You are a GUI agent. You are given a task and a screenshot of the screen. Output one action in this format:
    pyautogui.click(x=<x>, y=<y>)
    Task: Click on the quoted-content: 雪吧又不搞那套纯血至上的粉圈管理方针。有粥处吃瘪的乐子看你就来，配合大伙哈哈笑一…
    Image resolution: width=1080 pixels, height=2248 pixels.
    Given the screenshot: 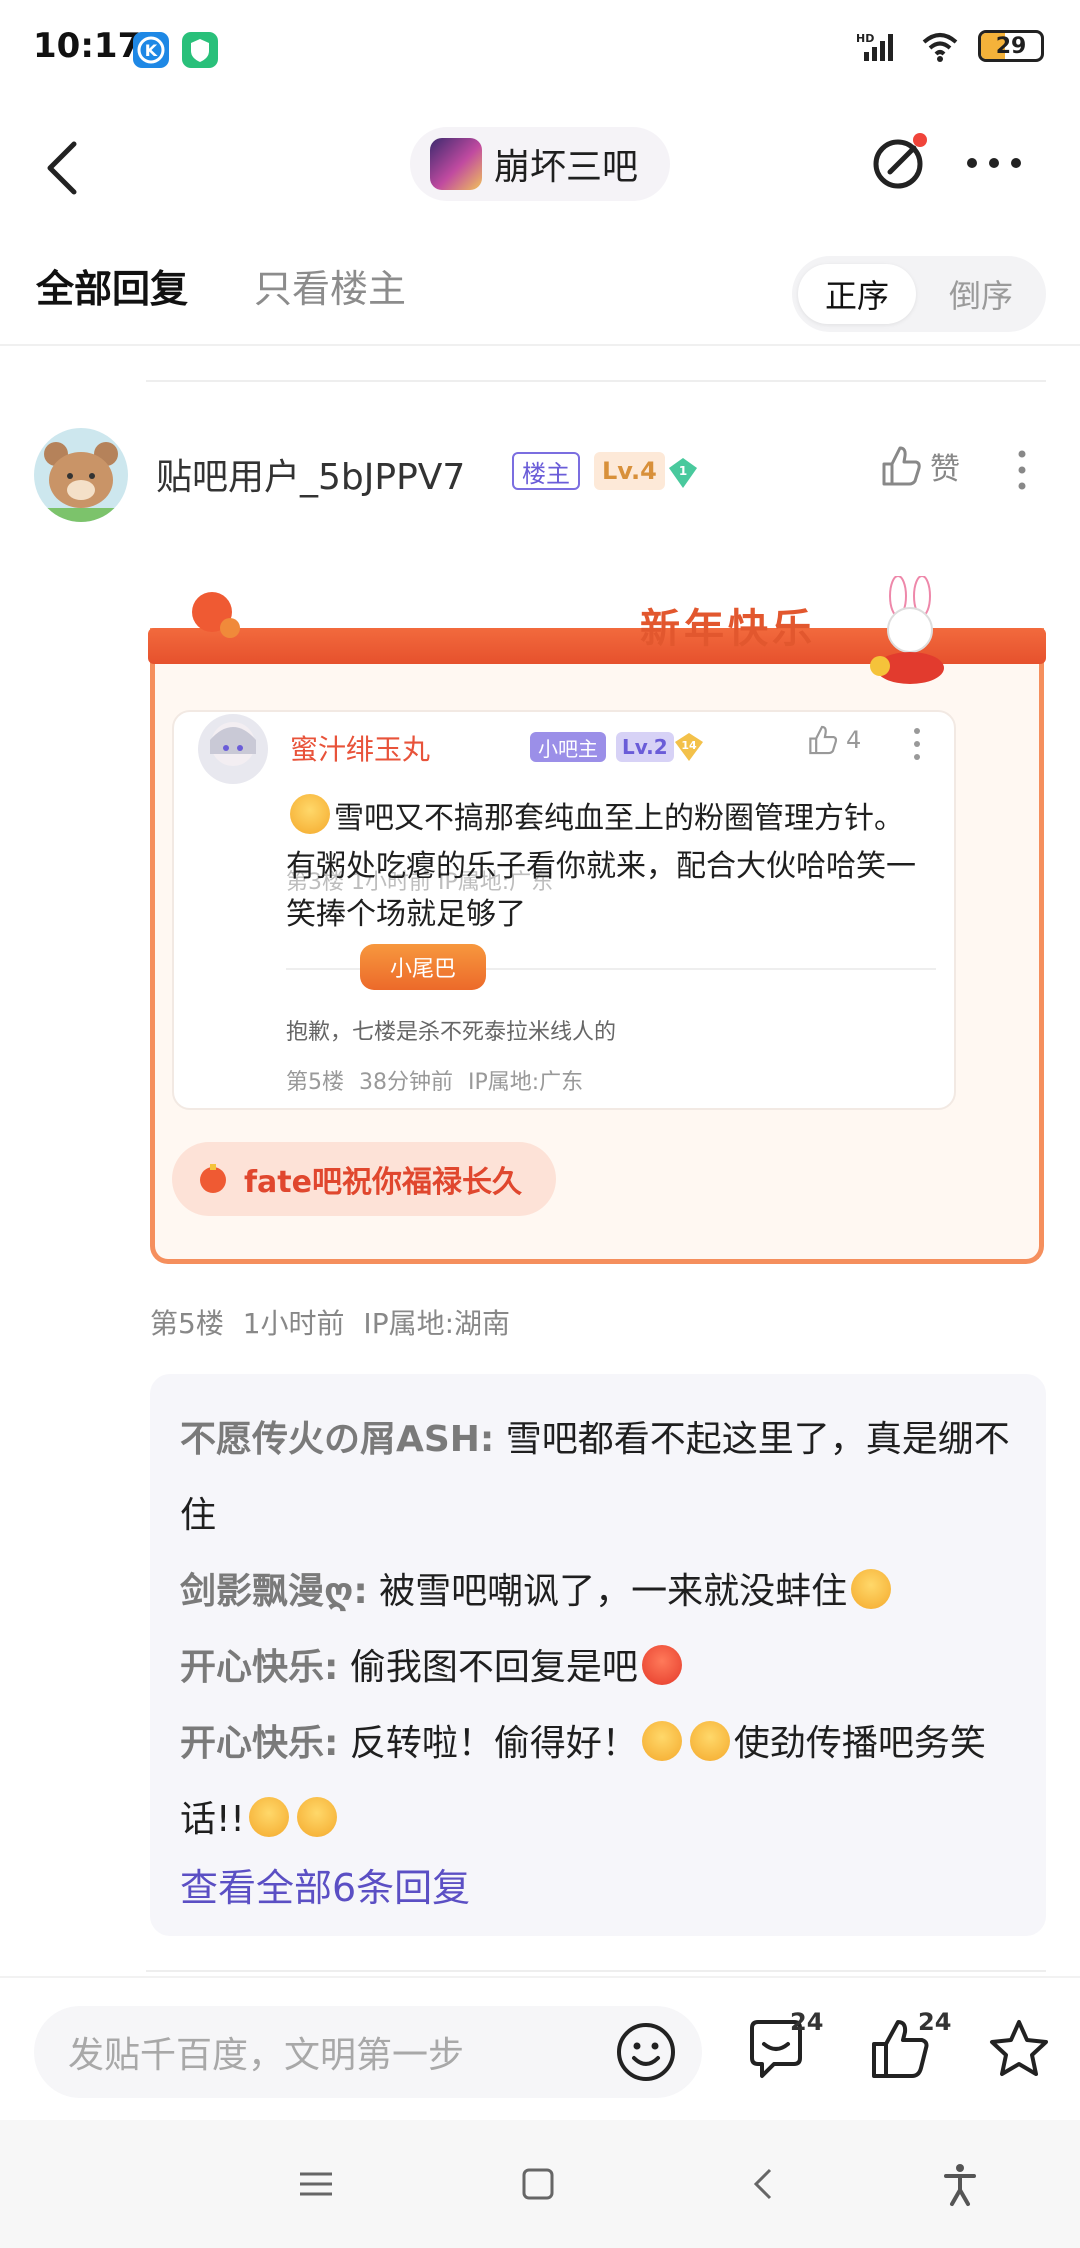 What is the action you would take?
    pyautogui.click(x=606, y=866)
    